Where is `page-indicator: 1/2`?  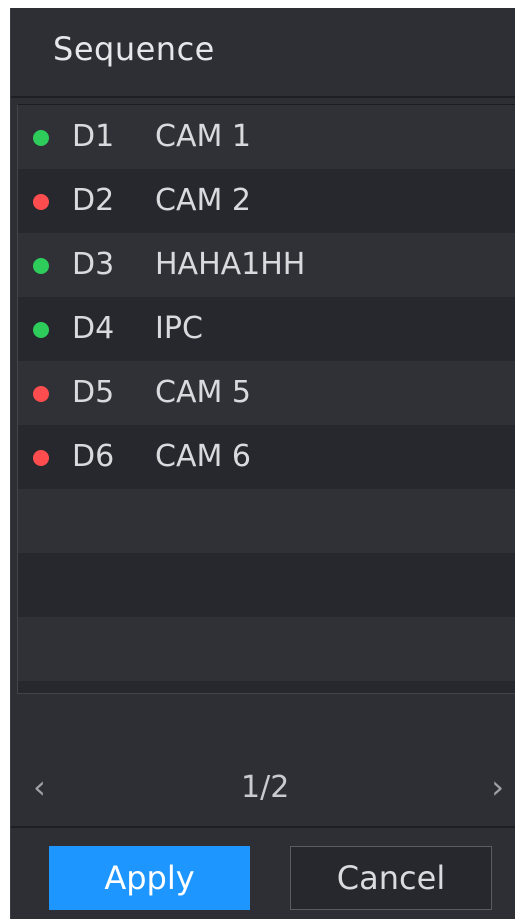
page-indicator: 1/2 is located at coordinates (265, 787).